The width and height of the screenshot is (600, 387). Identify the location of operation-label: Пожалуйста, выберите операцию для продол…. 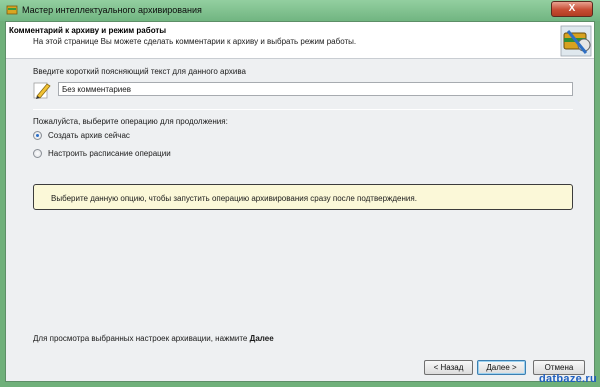
(130, 121).